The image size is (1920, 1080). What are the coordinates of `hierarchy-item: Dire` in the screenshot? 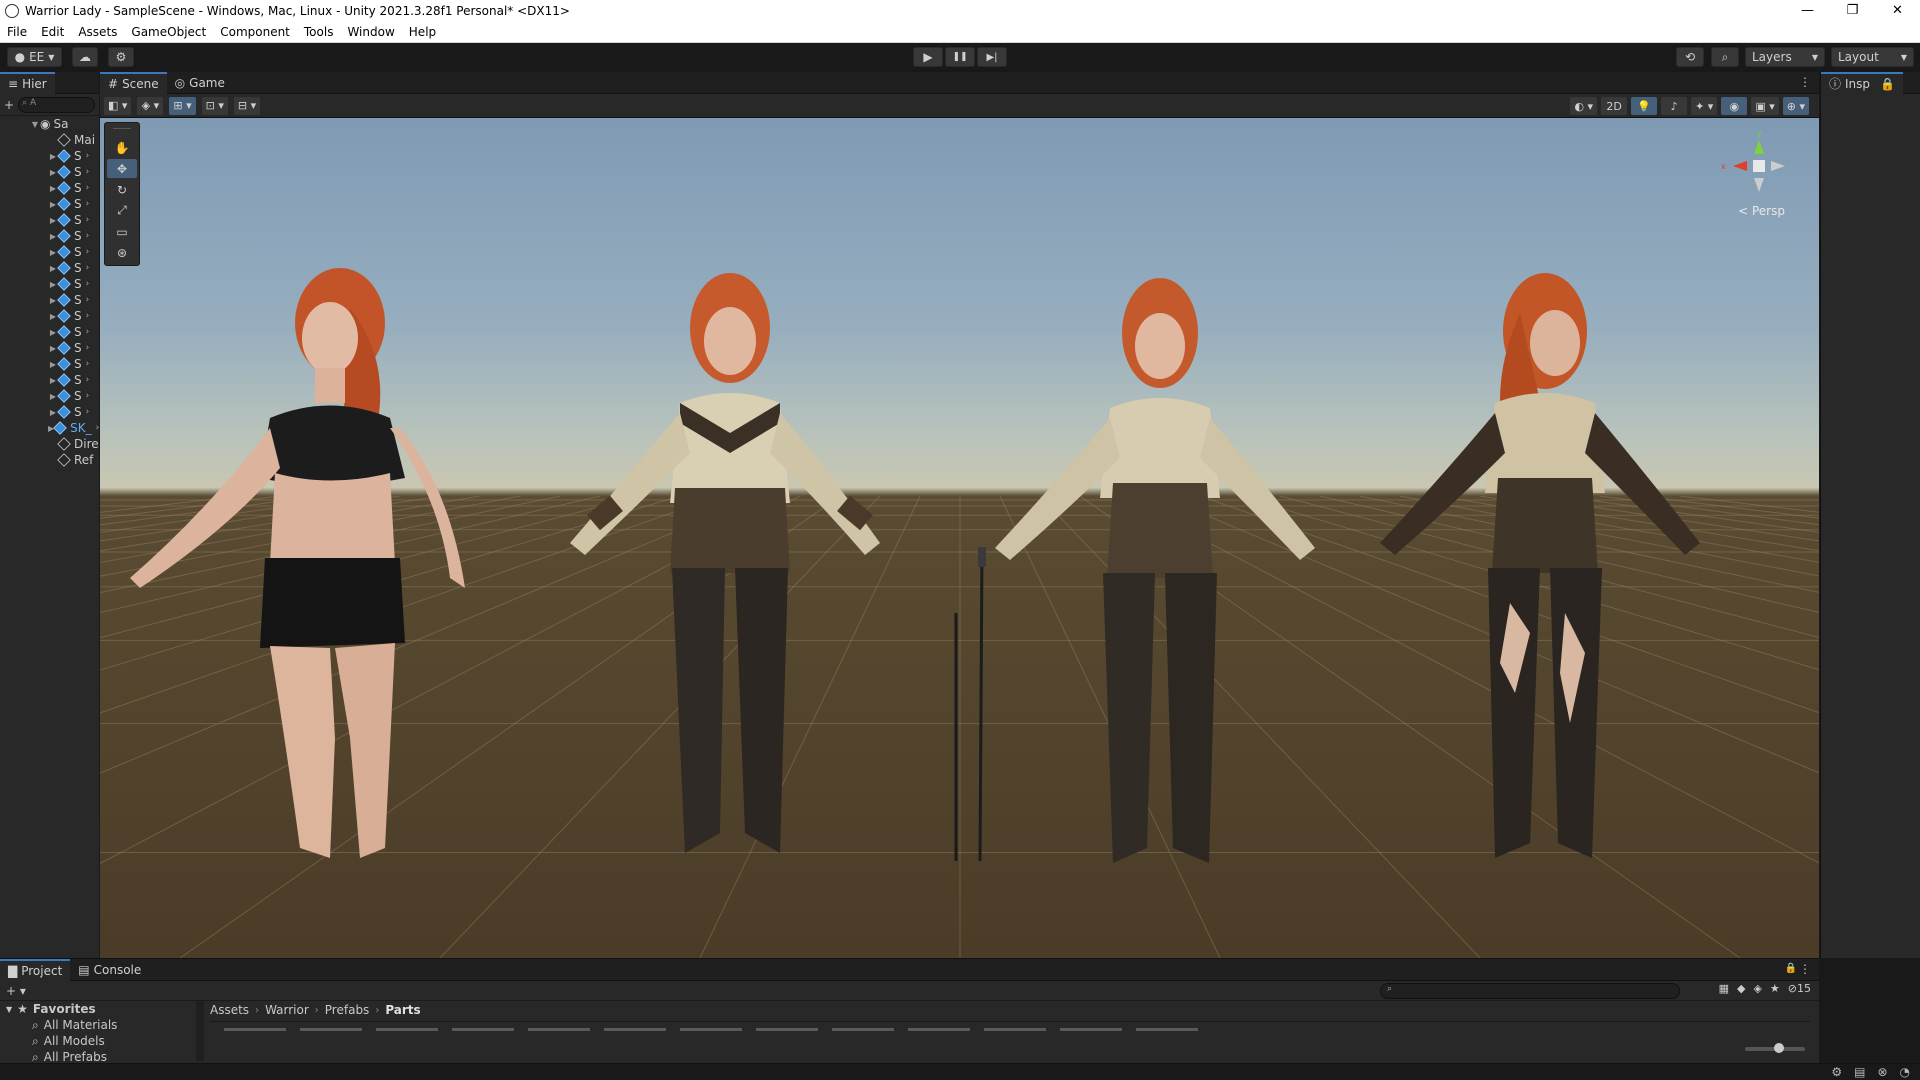 It's located at (49, 444).